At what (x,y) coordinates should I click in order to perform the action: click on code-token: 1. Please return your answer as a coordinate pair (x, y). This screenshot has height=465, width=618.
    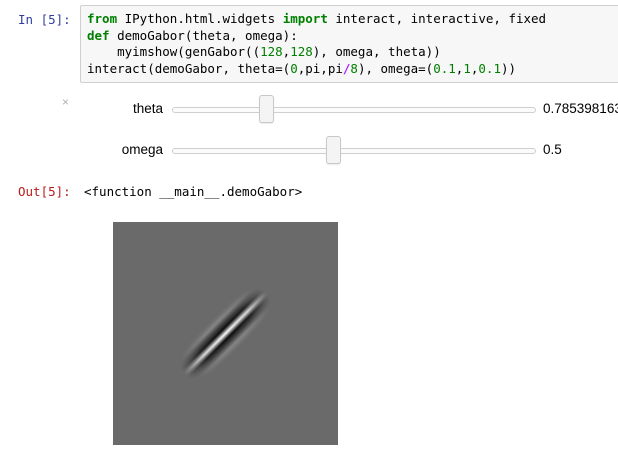
    Looking at the image, I should click on (467, 68).